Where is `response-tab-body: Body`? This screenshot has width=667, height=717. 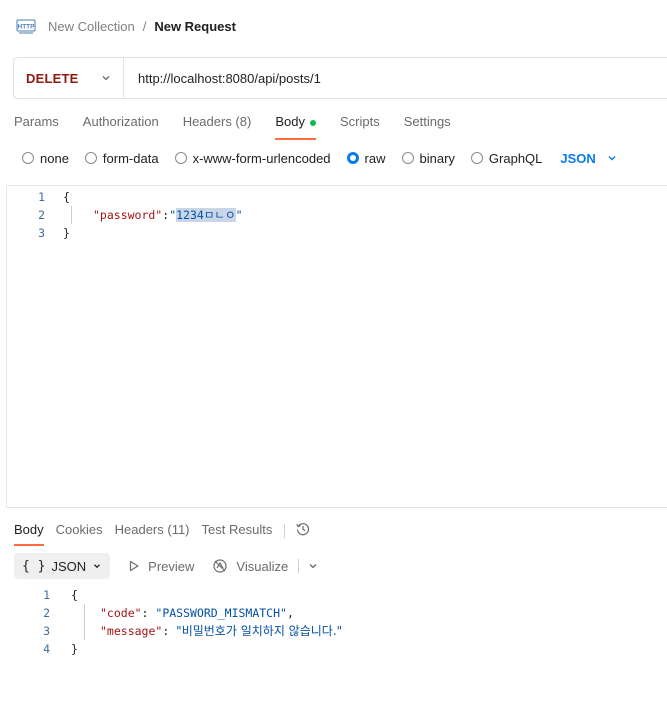 response-tab-body: Body is located at coordinates (29, 533).